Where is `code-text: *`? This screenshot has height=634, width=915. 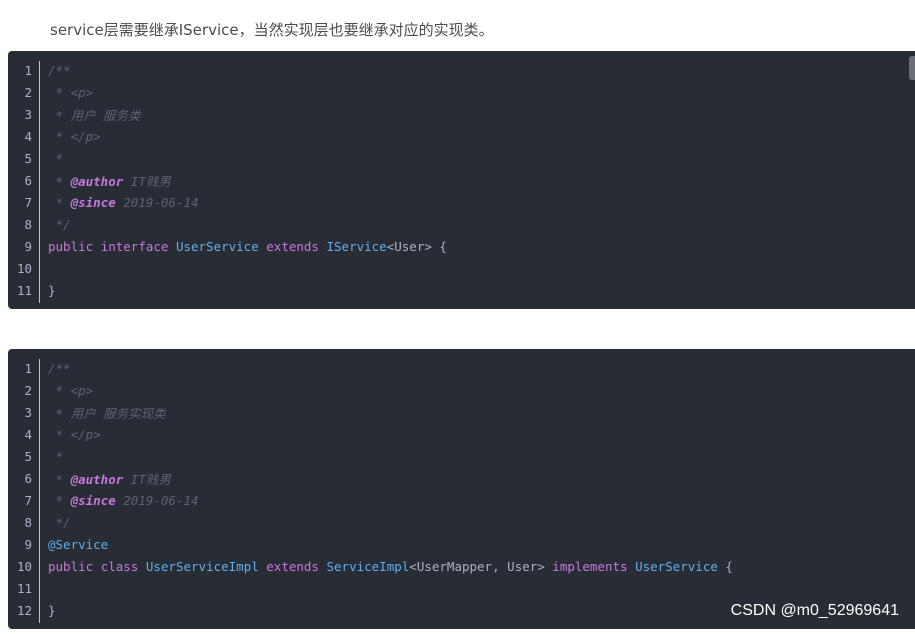
code-text: * is located at coordinates (56, 158).